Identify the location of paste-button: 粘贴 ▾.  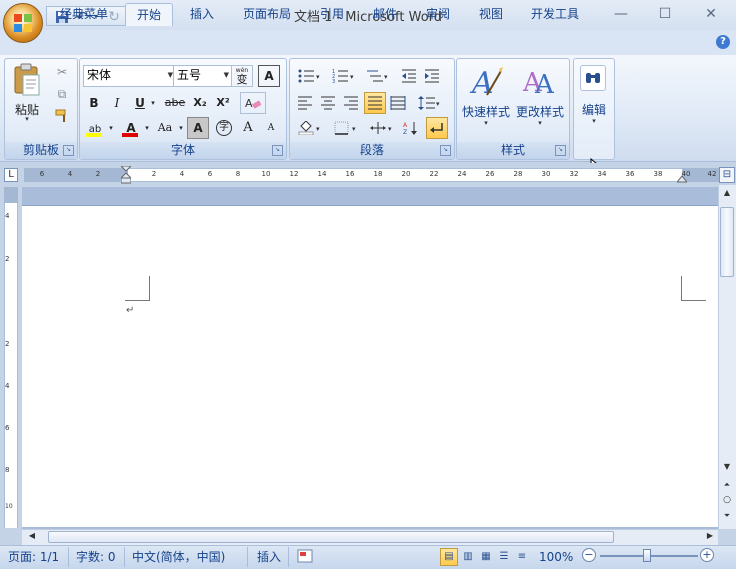
(27, 93).